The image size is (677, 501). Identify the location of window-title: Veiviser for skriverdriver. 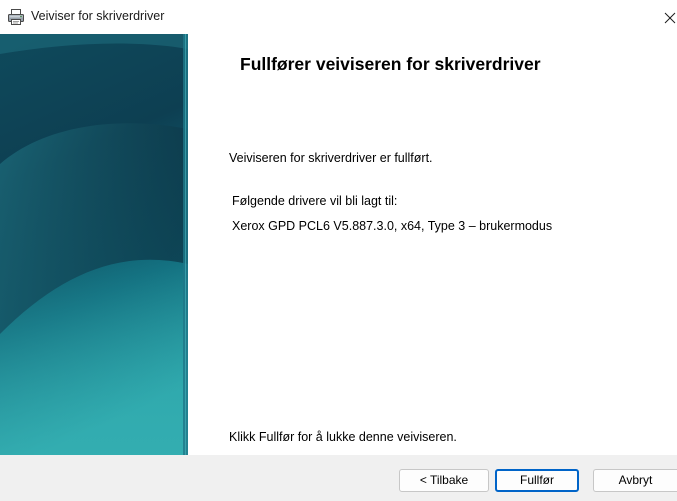
(98, 16).